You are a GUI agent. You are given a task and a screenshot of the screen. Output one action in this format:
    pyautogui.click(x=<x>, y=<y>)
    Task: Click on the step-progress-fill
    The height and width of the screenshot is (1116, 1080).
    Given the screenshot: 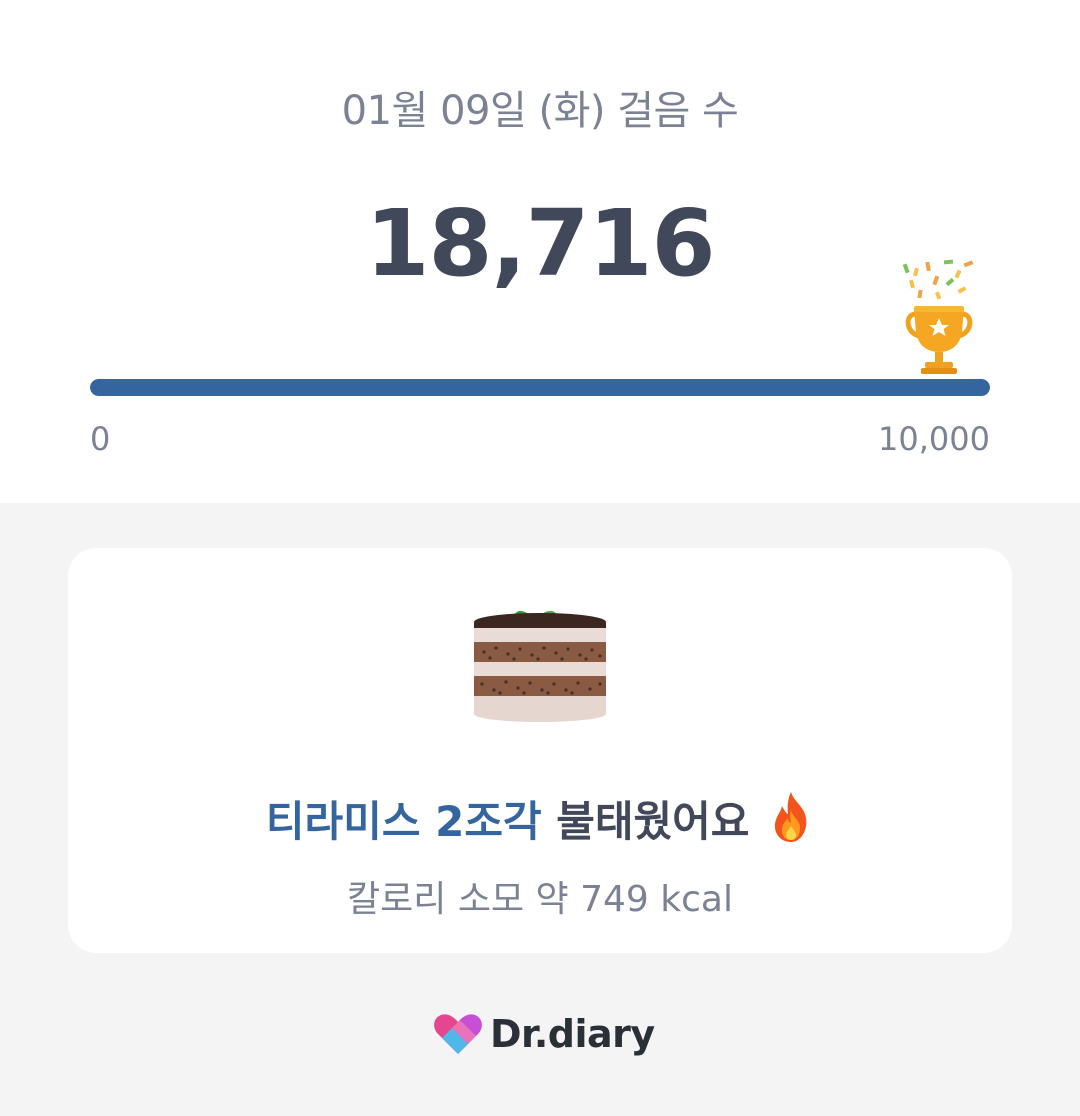 What is the action you would take?
    pyautogui.click(x=540, y=387)
    